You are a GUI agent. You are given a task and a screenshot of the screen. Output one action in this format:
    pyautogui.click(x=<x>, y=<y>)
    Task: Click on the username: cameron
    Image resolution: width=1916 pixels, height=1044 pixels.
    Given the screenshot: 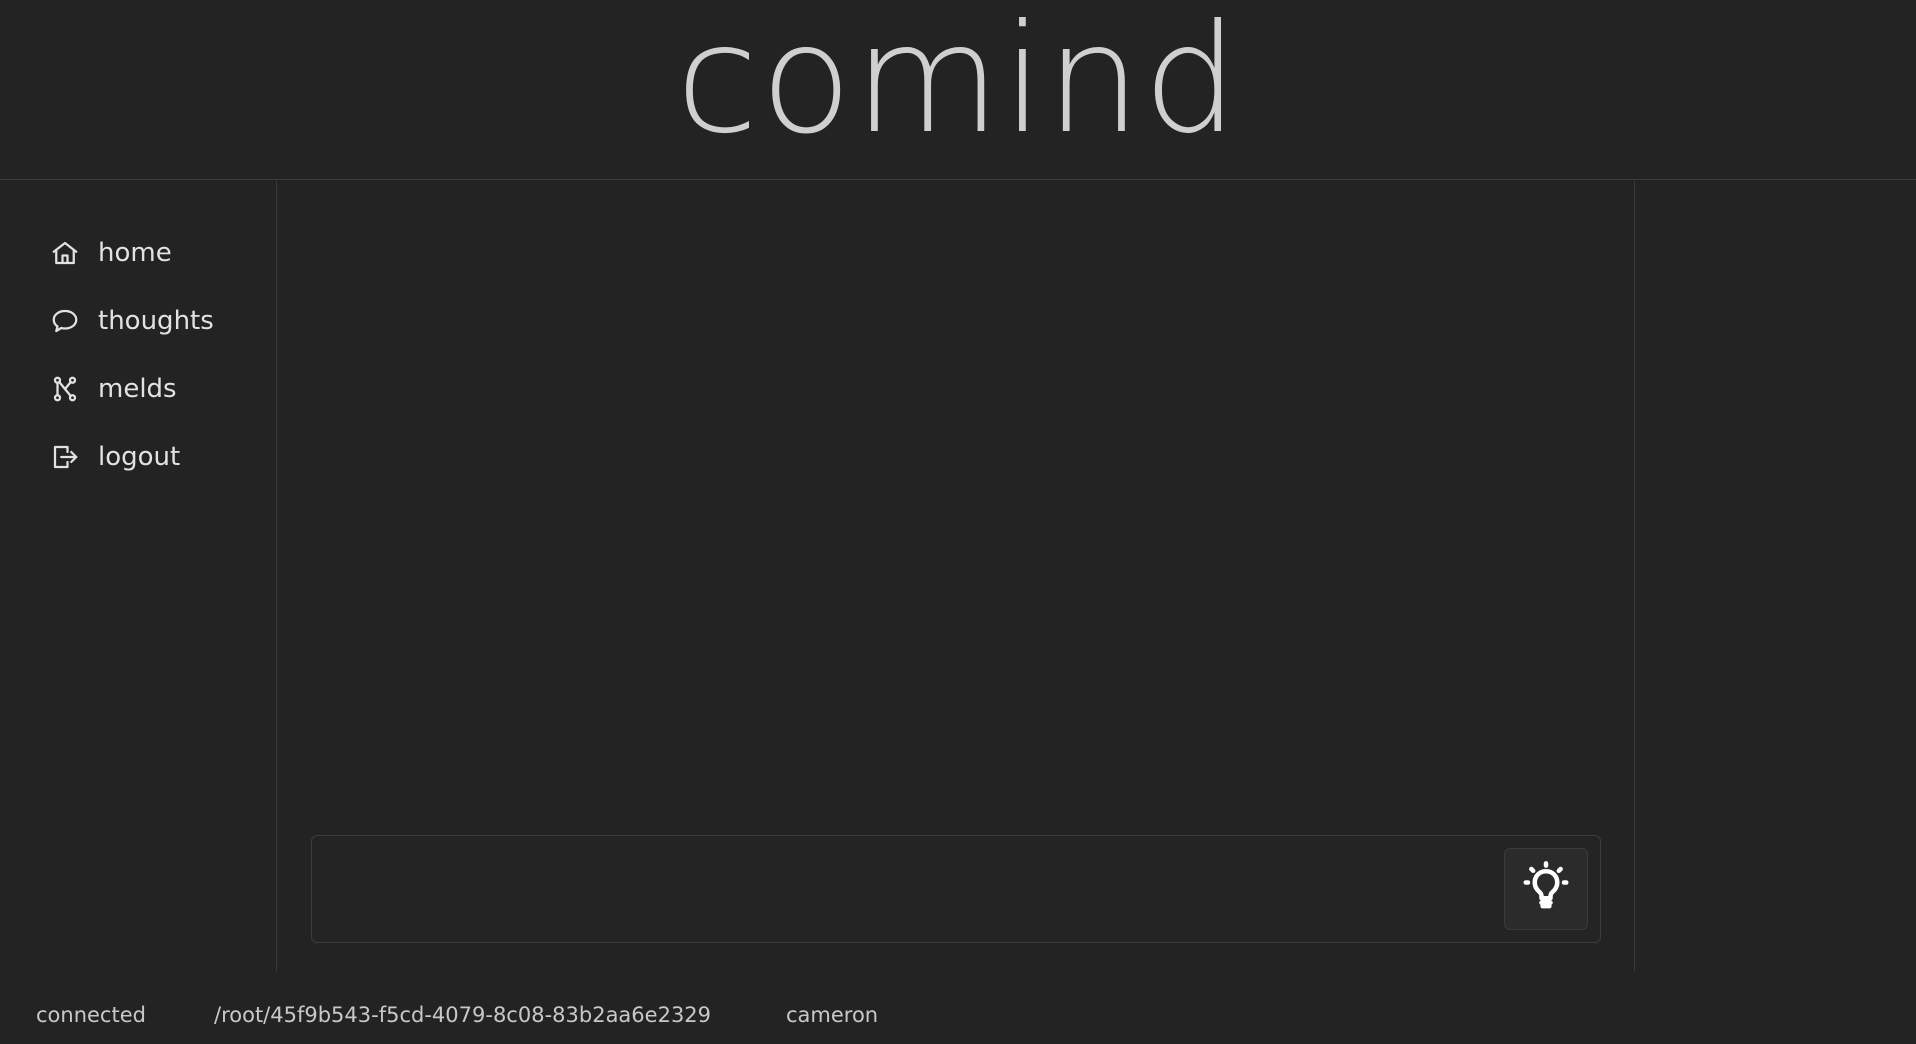 What is the action you would take?
    pyautogui.click(x=832, y=1015)
    